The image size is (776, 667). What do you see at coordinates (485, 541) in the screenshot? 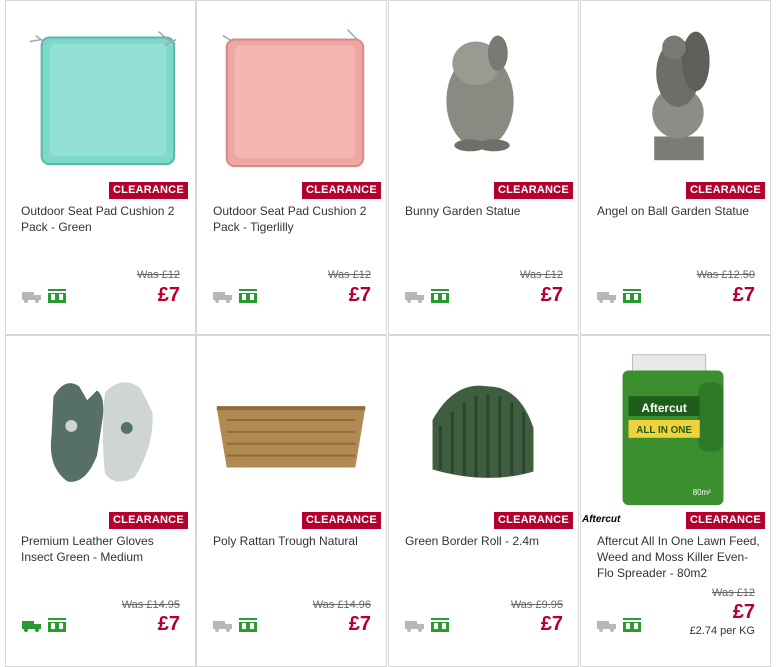
I see `product-title: Green Border Roll - 2.4m` at bounding box center [485, 541].